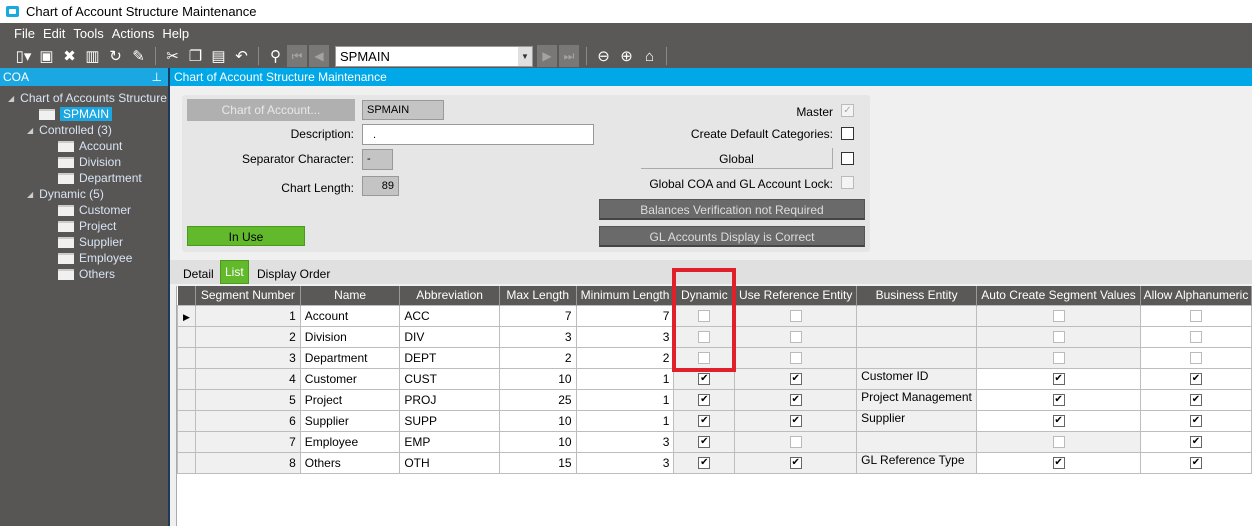  Describe the element at coordinates (847, 133) in the screenshot. I see `create-default-categories-checkbox` at that location.